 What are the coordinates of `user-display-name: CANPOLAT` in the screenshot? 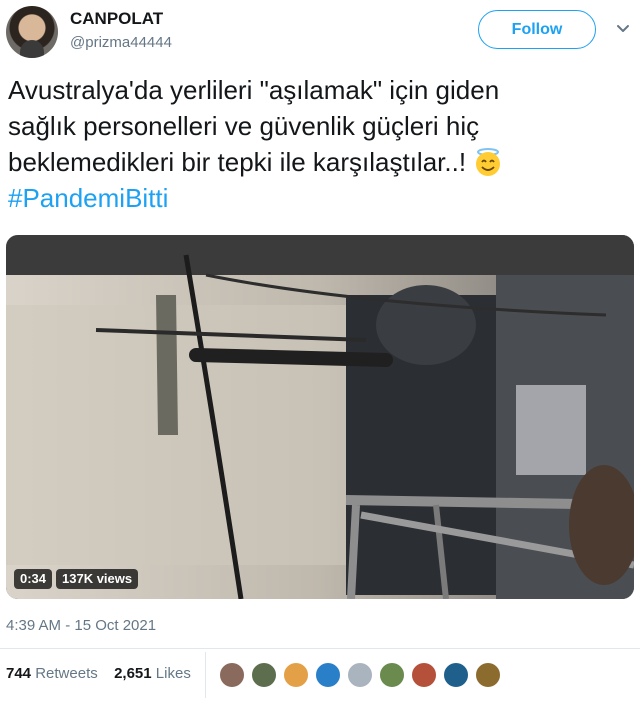 It's located at (116, 19).